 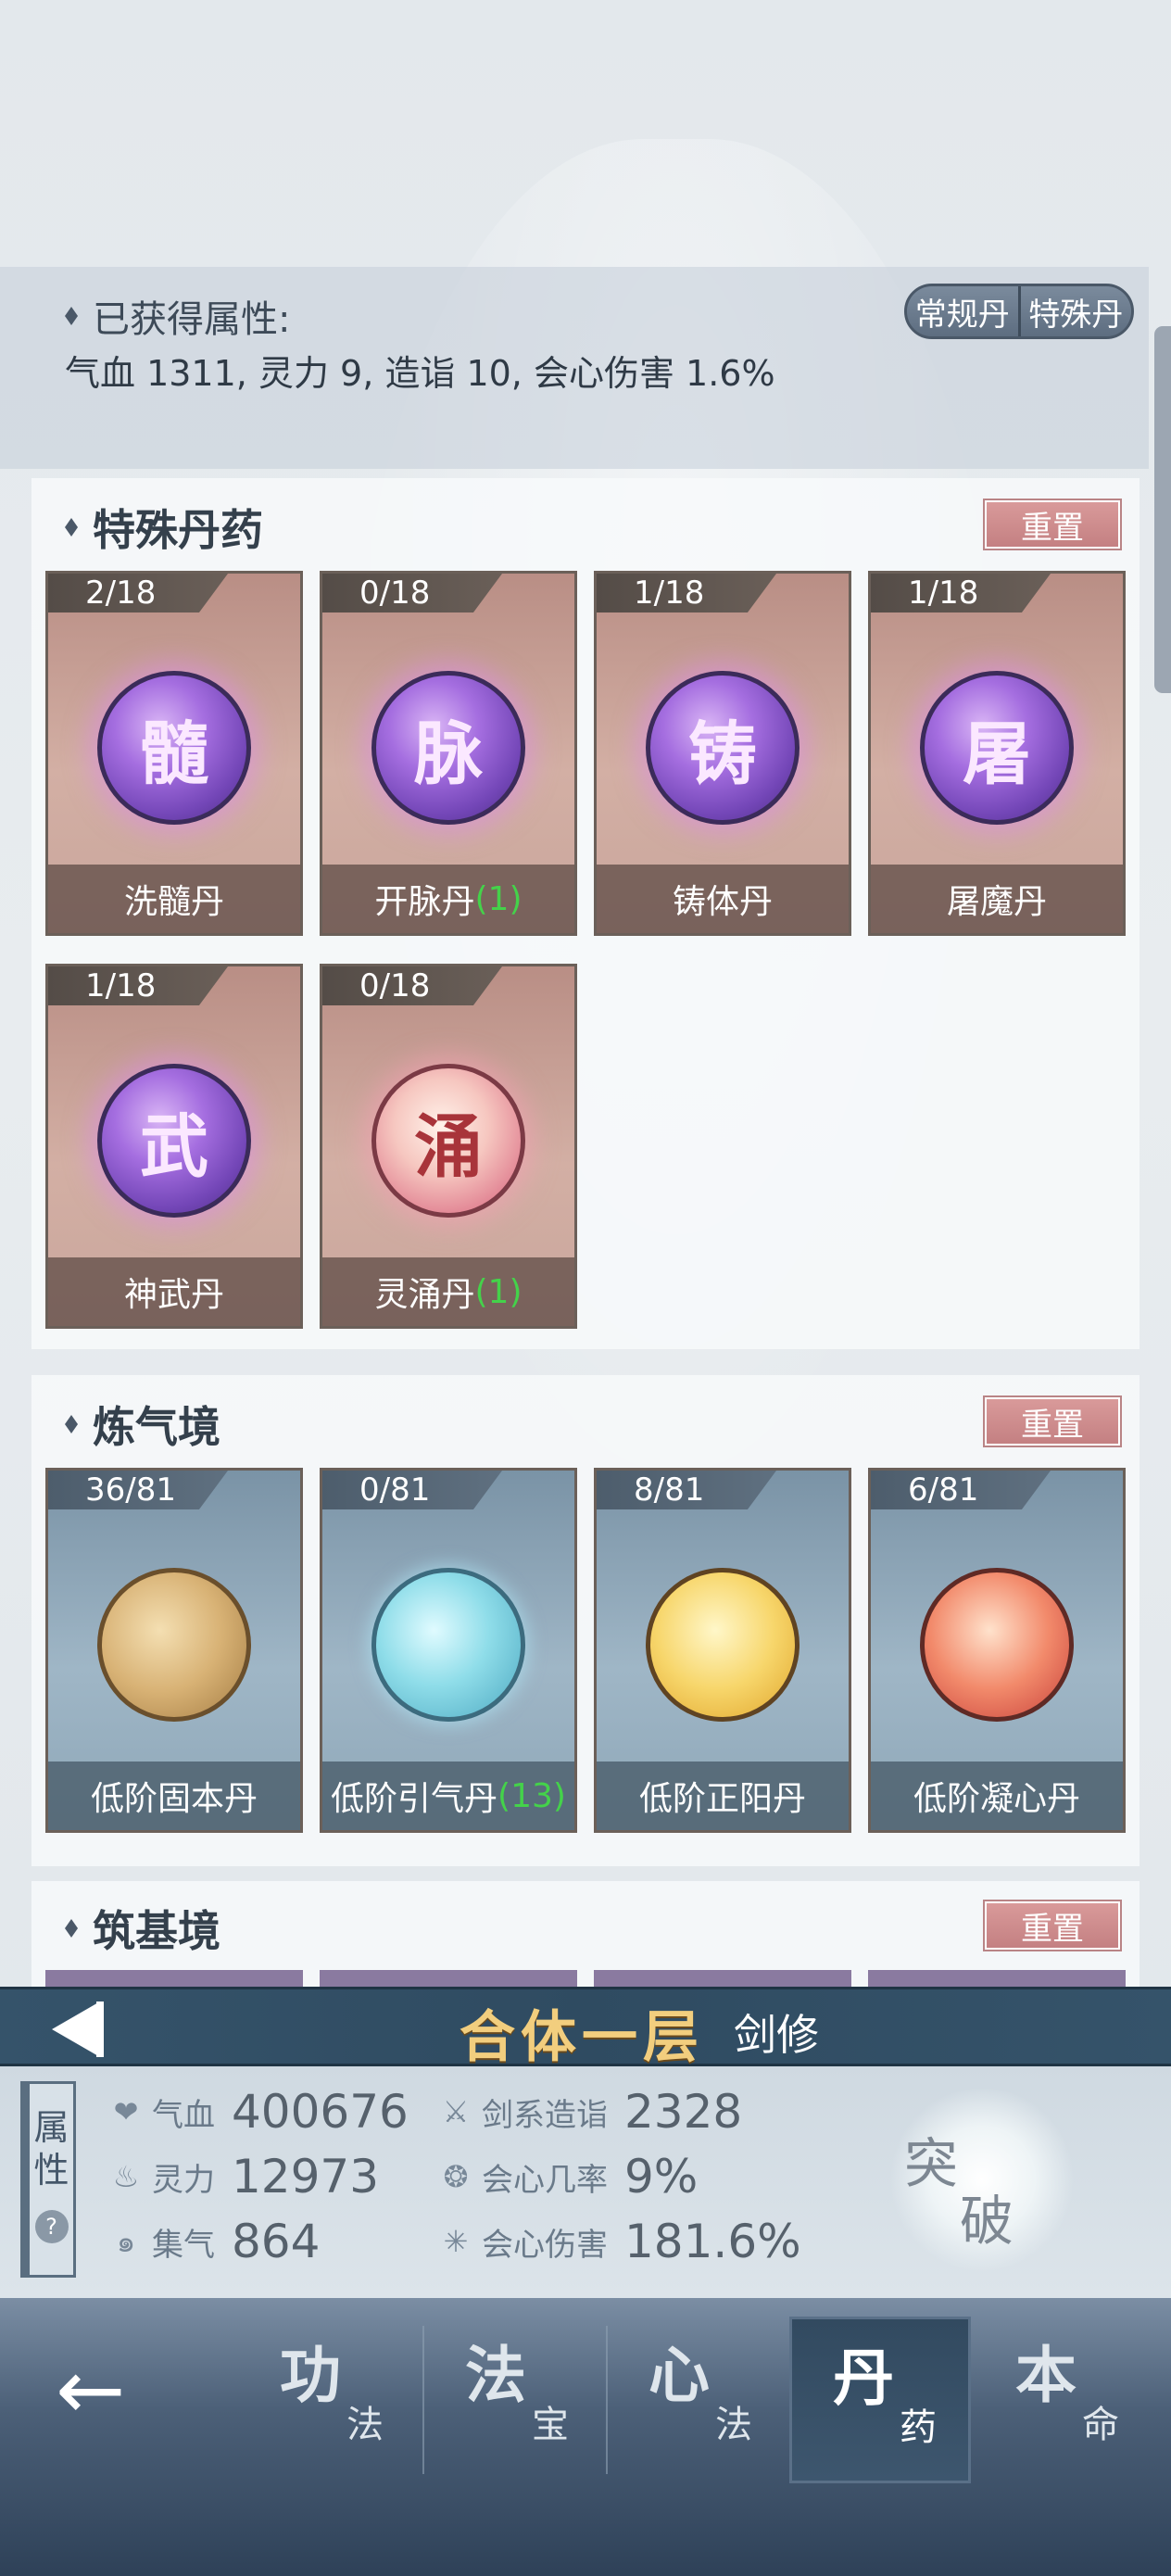 I want to click on stat-sword-mastery: ⚔ 剑系造诣 2328, so click(x=590, y=2112).